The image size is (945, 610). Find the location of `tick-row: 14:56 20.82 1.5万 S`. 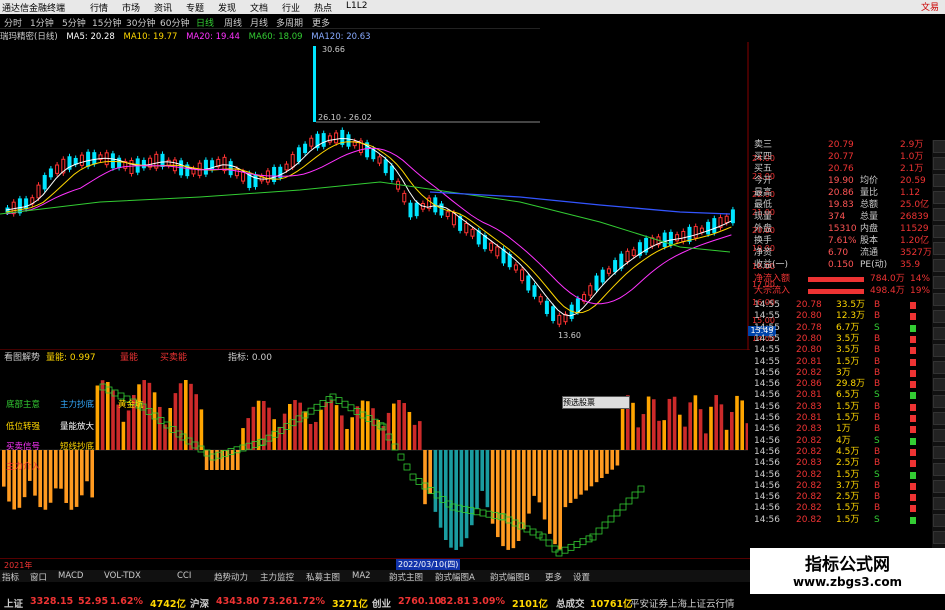

tick-row: 14:56 20.82 1.5万 S is located at coordinates (842, 475).